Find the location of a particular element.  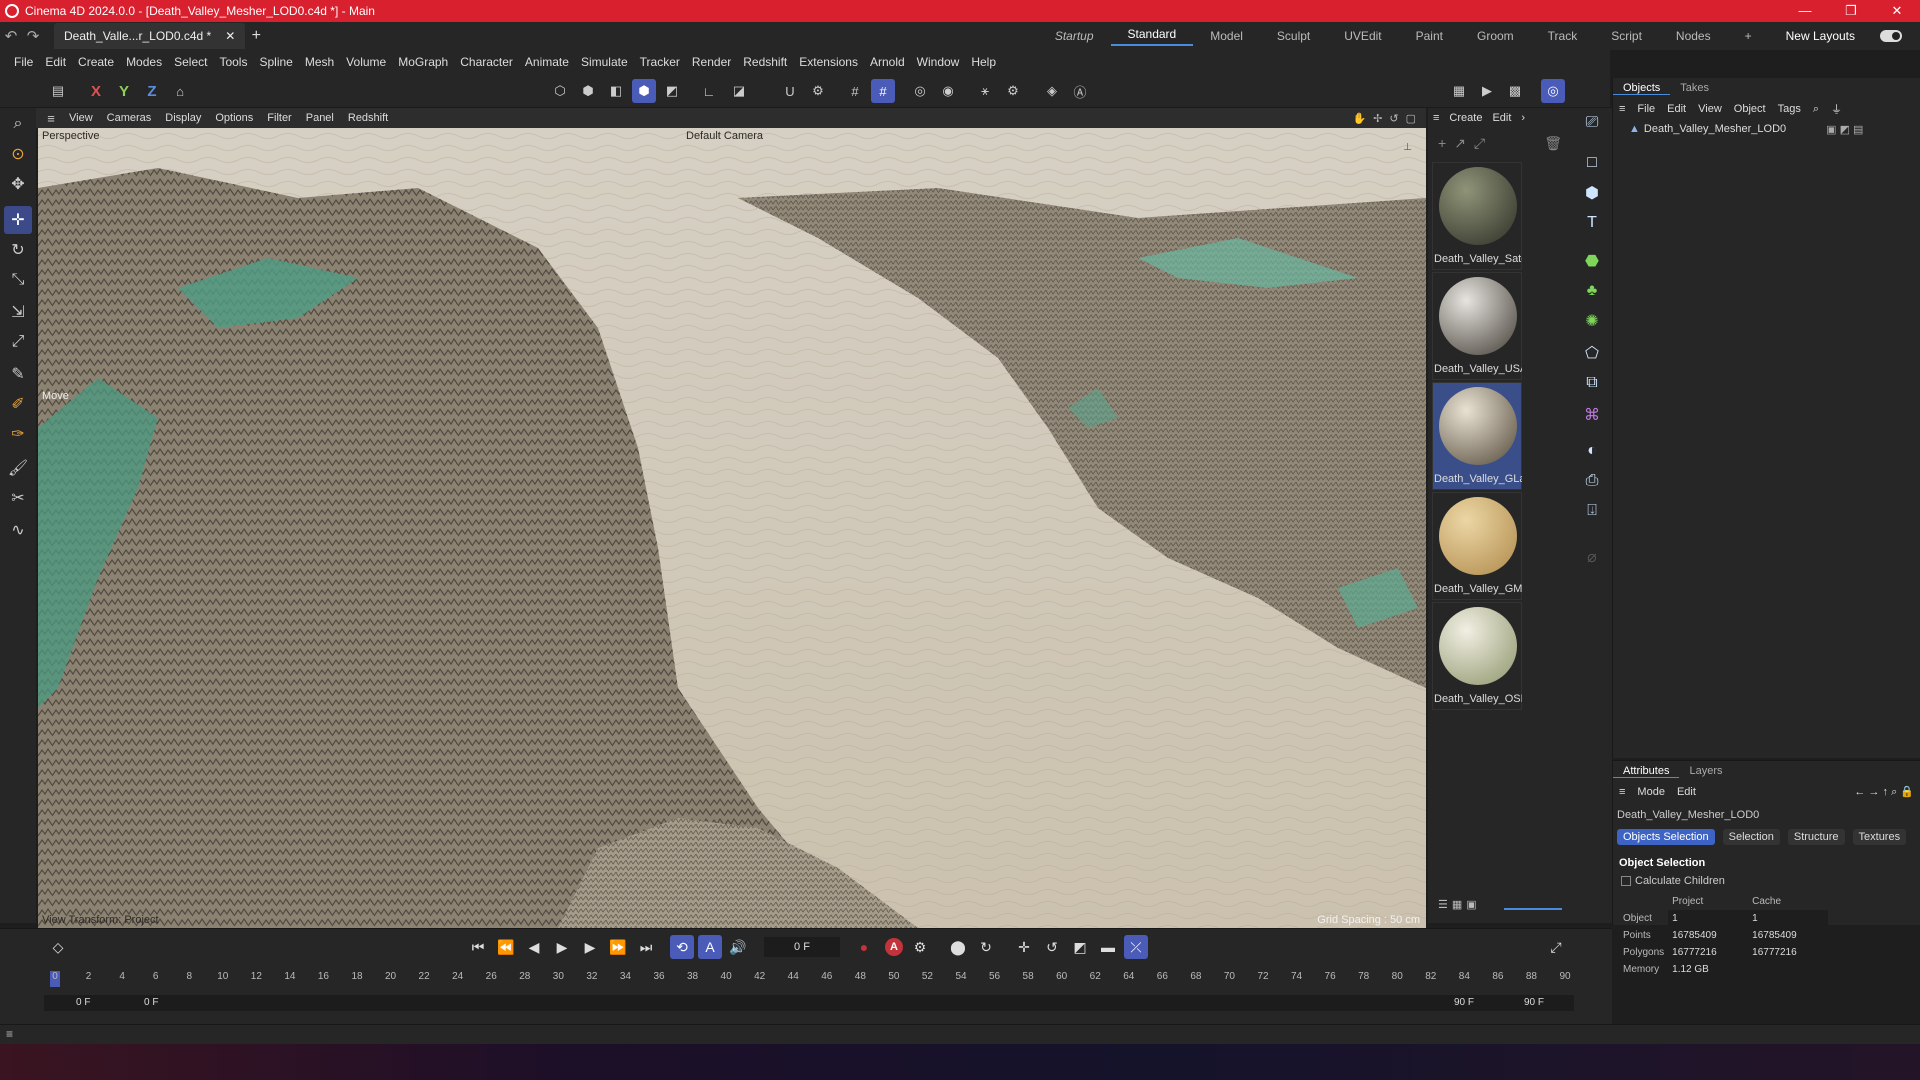

key-scale-icon: ✛ is located at coordinates (1024, 947).